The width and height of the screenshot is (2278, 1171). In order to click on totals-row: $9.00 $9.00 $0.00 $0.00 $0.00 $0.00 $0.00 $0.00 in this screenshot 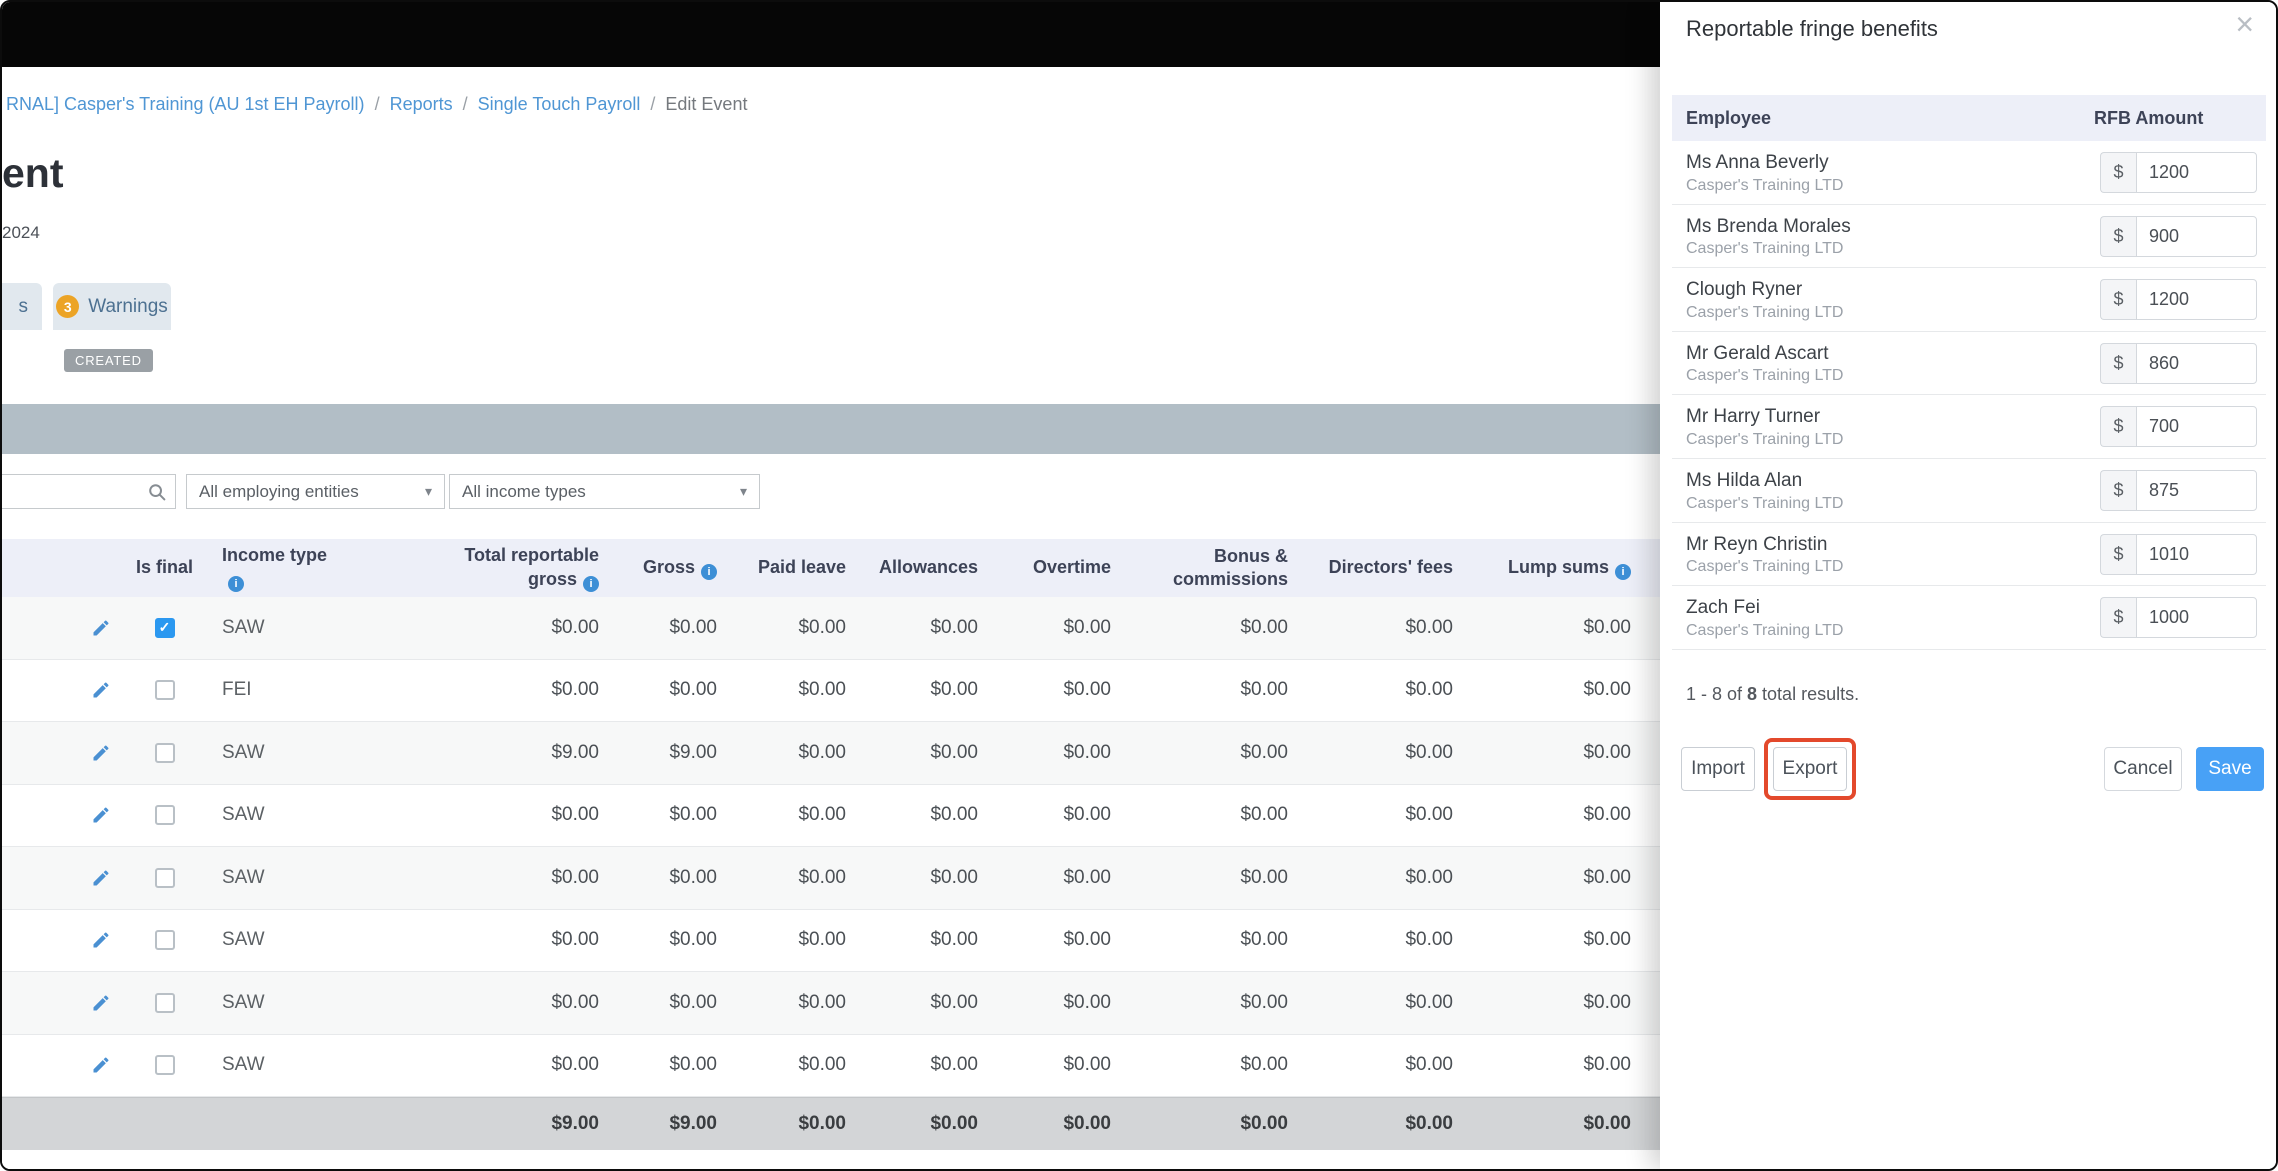, I will do `click(831, 1123)`.